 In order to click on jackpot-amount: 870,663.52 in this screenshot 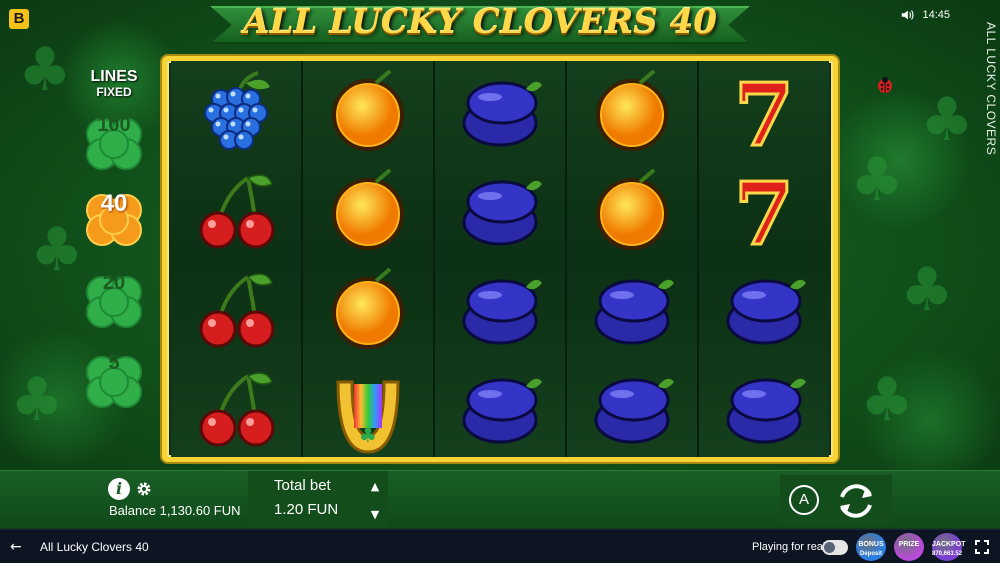, I will do `click(947, 554)`.